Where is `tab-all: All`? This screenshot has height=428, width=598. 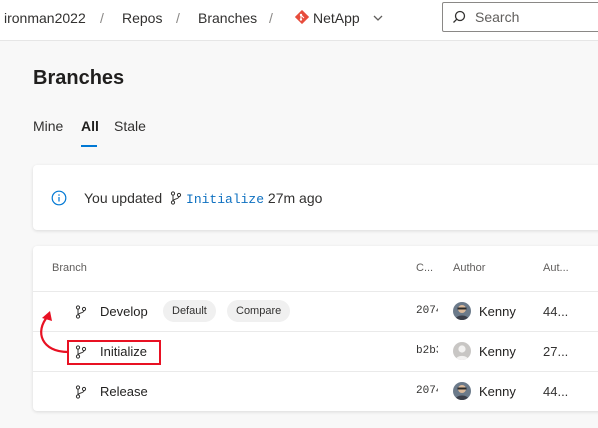 tab-all: All is located at coordinates (90, 126).